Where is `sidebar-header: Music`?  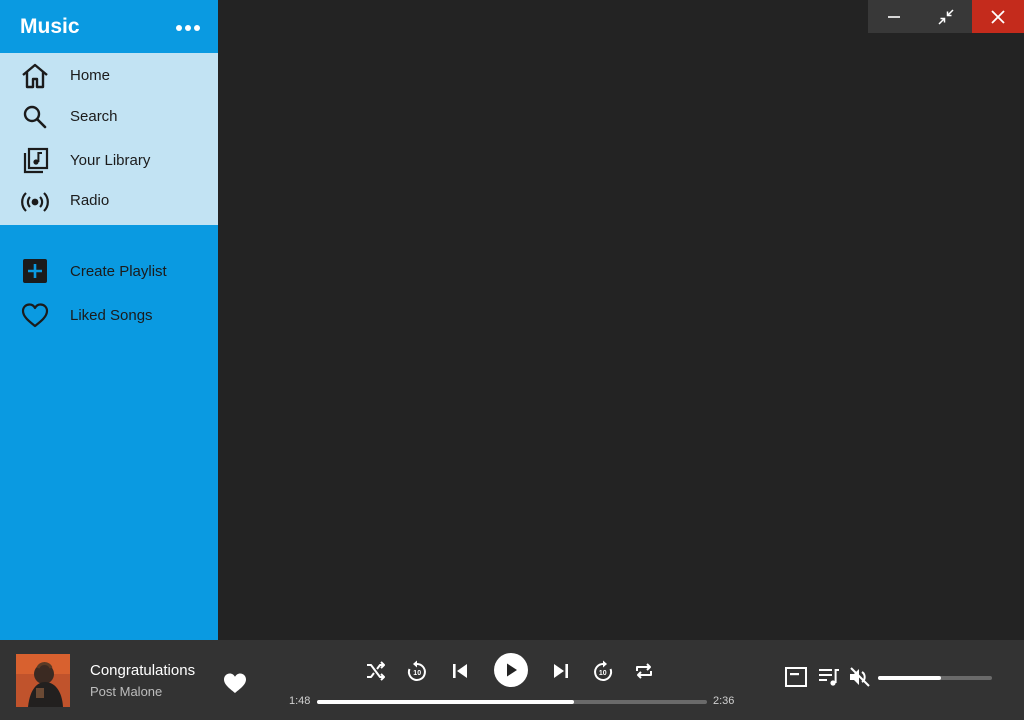 sidebar-header: Music is located at coordinates (109, 26).